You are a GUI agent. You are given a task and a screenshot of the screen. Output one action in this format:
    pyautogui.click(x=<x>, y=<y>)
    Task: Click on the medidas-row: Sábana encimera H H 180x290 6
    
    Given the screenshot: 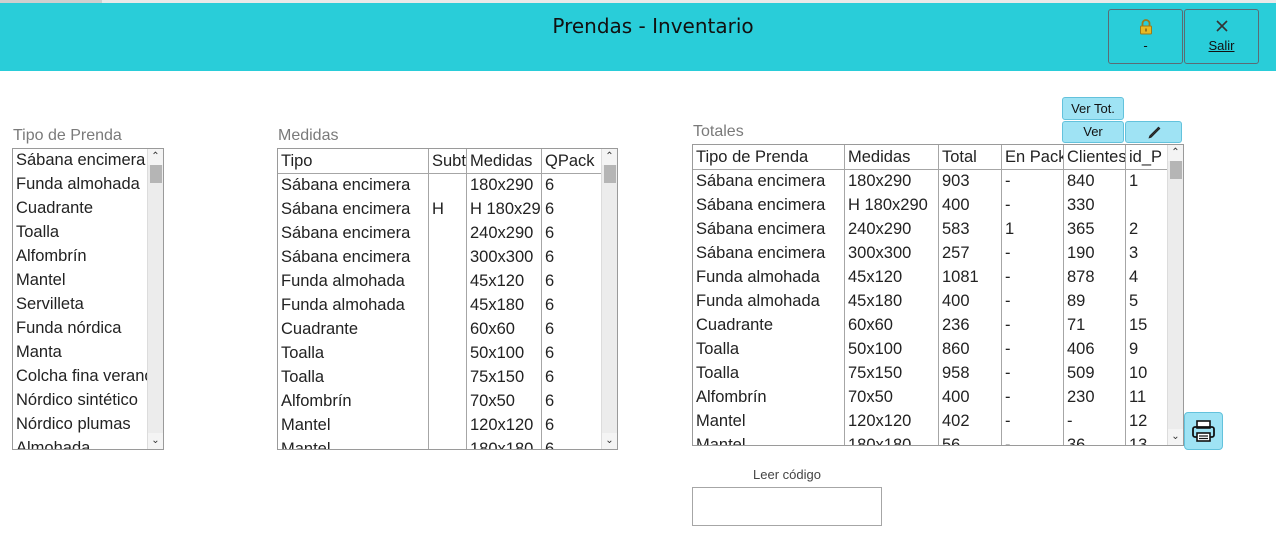 What is the action you would take?
    pyautogui.click(x=447, y=209)
    